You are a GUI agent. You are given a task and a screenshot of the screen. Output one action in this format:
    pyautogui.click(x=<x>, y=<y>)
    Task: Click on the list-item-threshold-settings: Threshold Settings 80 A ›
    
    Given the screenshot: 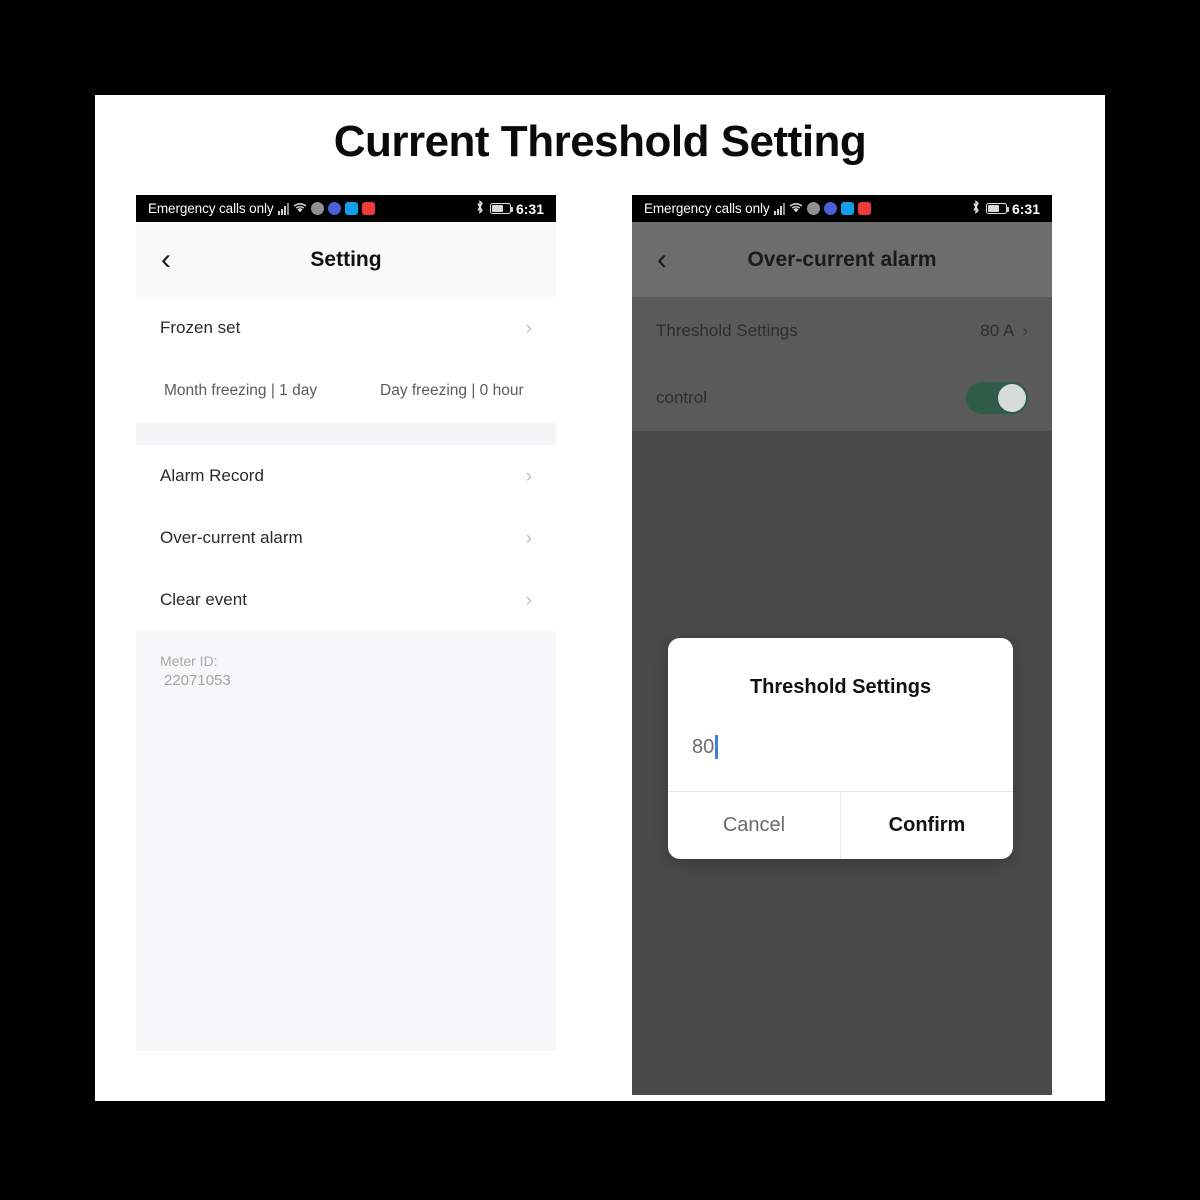 What is the action you would take?
    pyautogui.click(x=842, y=330)
    